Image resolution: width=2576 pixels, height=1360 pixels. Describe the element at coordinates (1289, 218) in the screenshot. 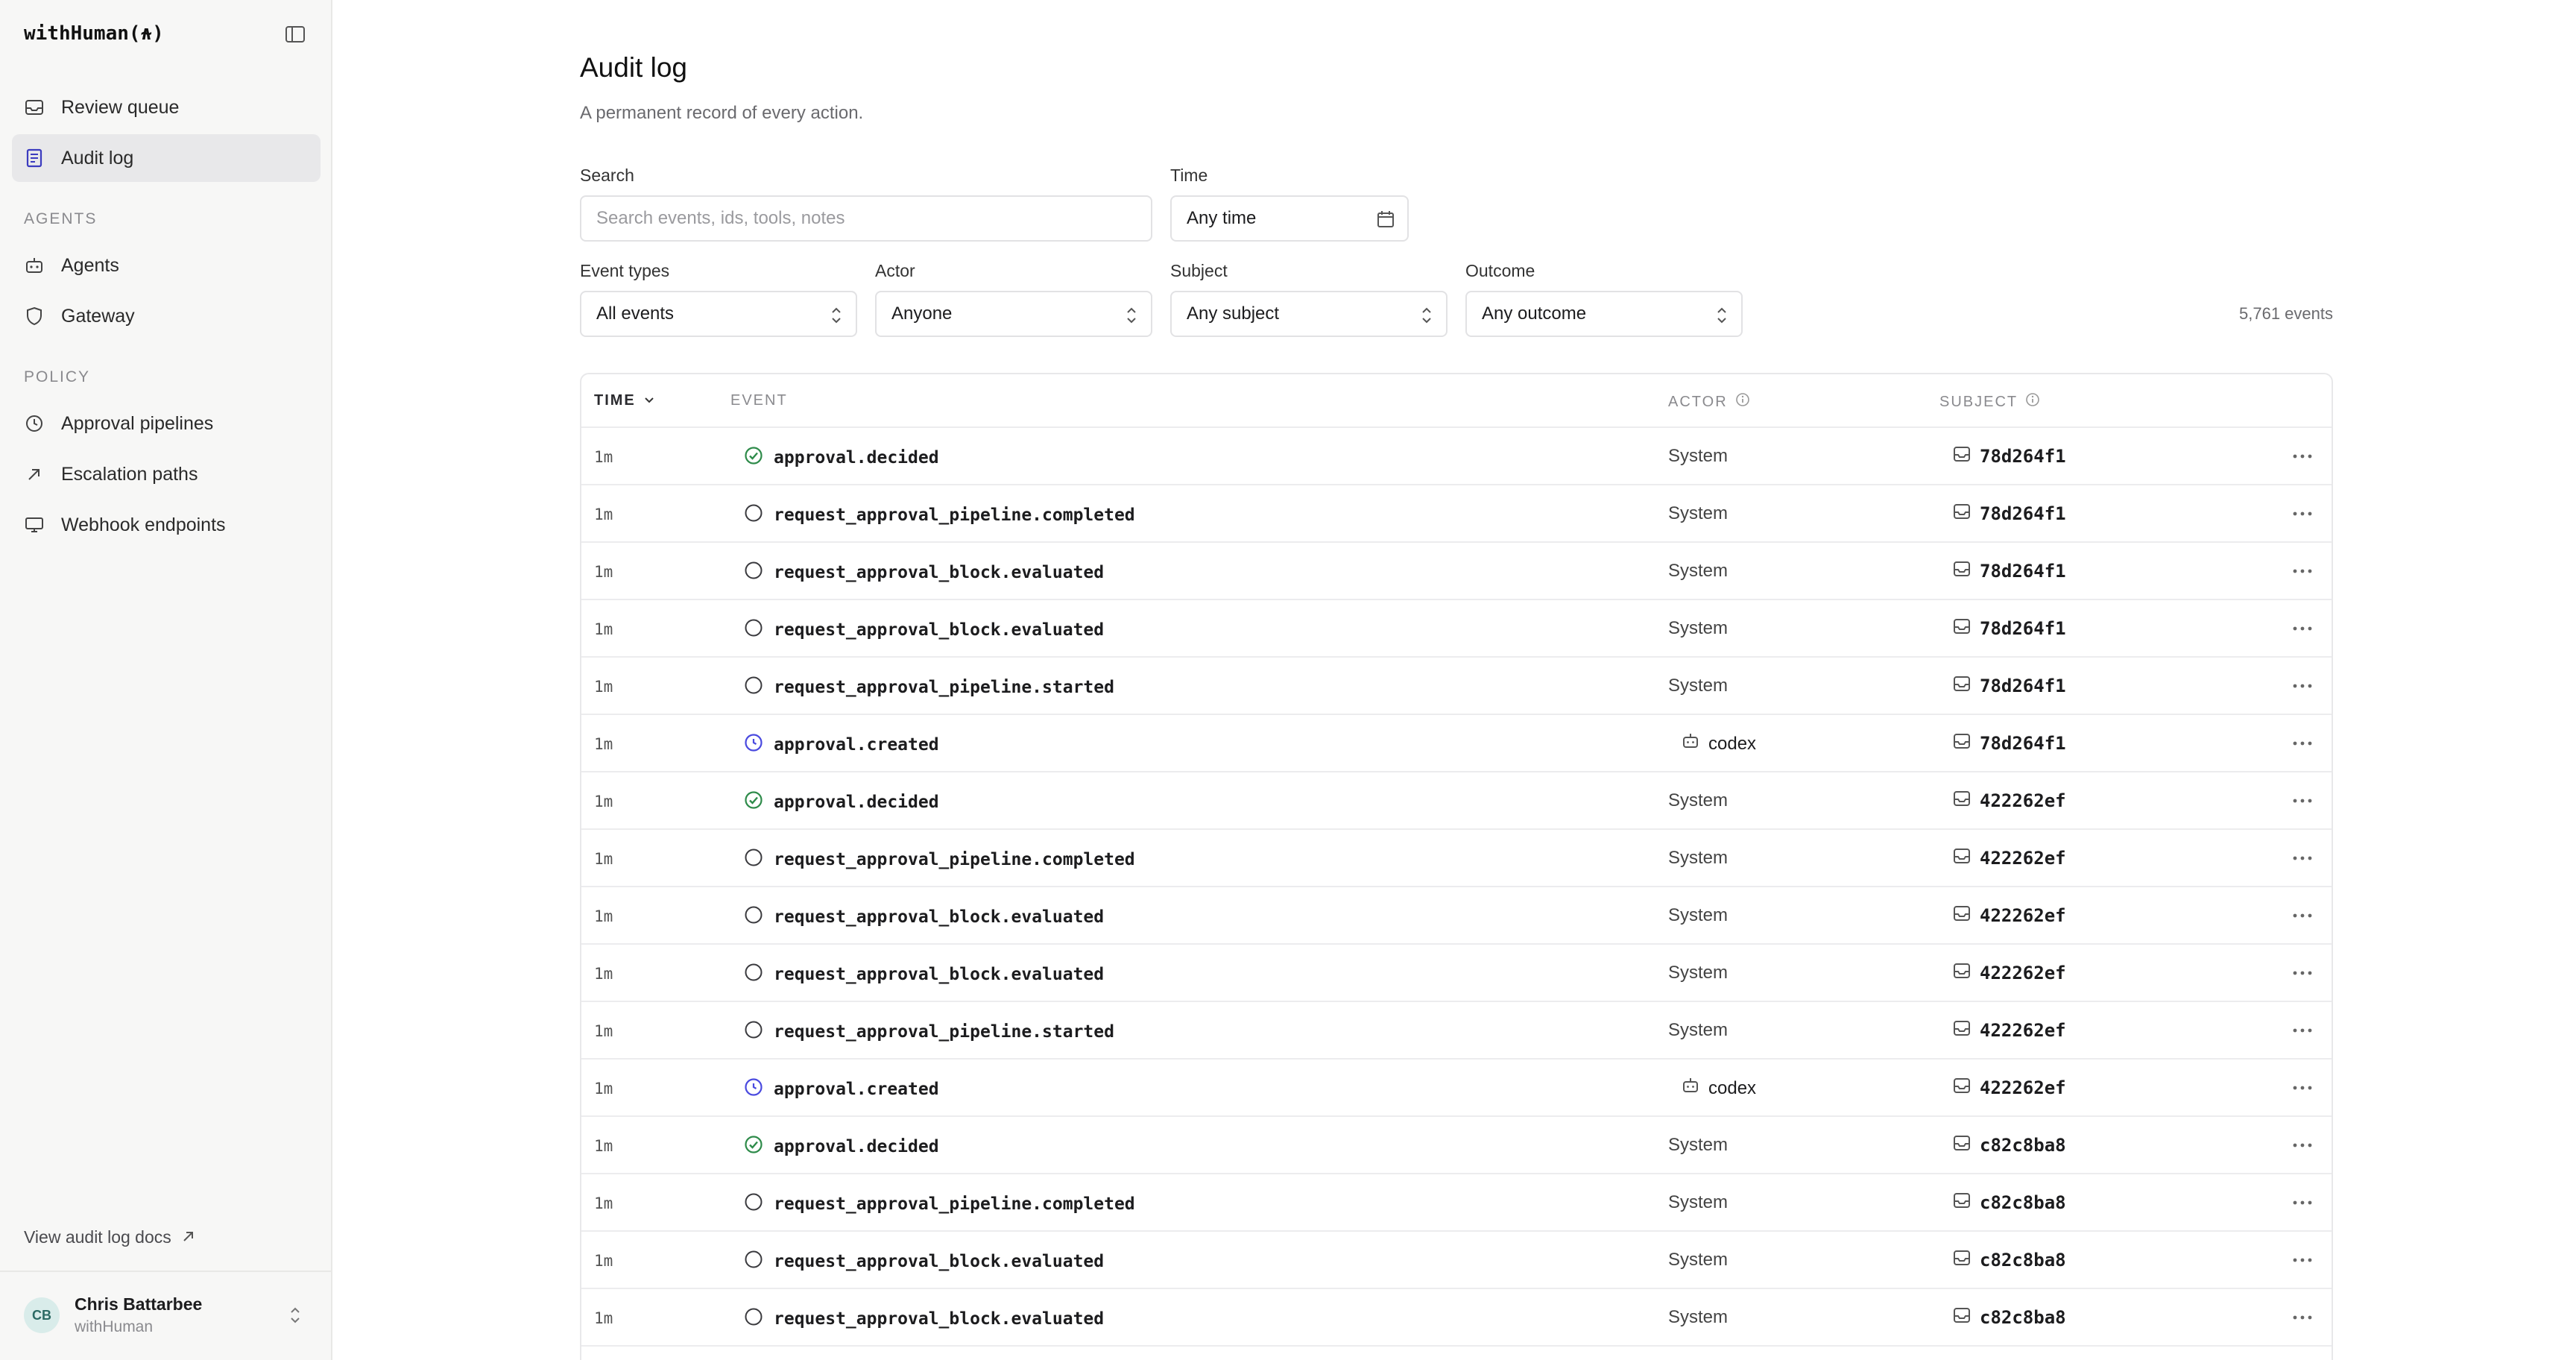

I see `time-picker: Any time` at that location.